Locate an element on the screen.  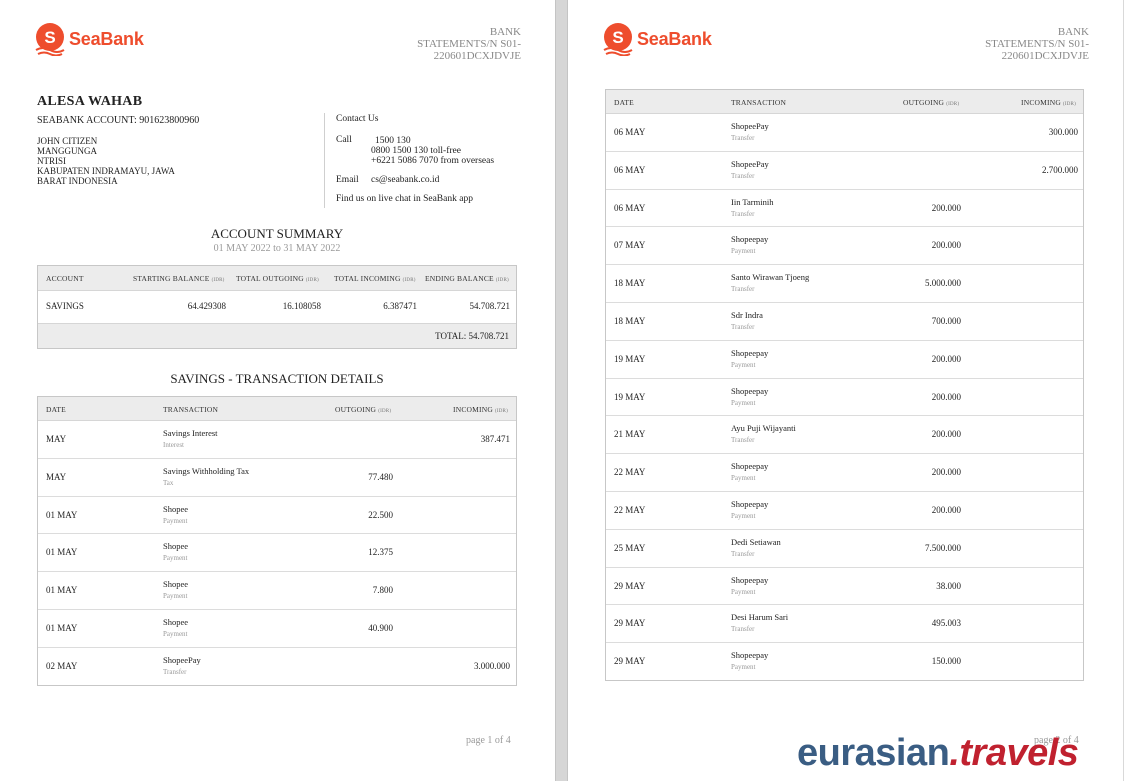
transaction-row: 01 MAY Shopee Payment 40.900 is located at coordinates (277, 629).